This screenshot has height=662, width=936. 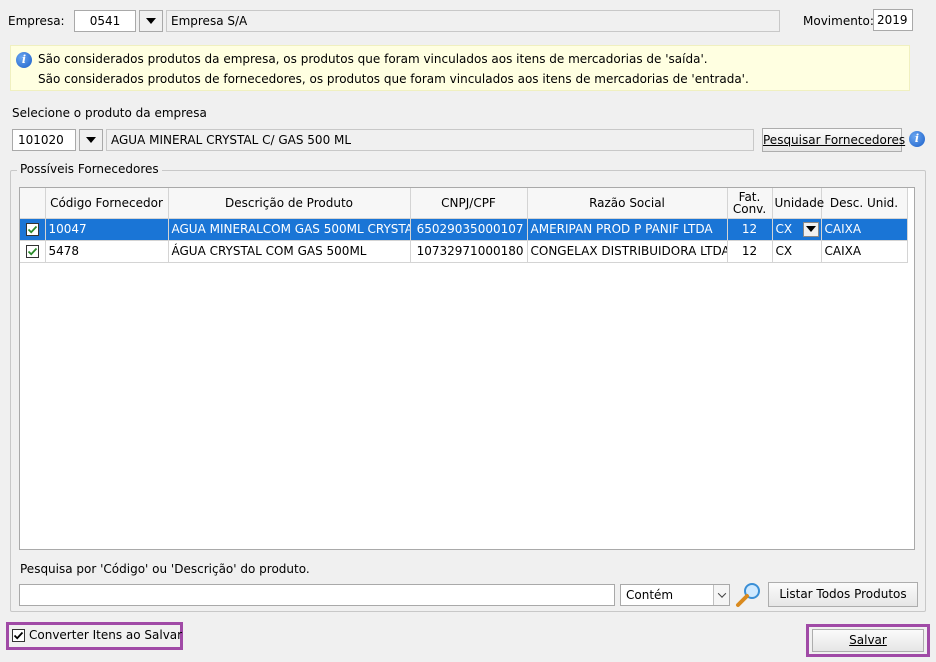 I want to click on search-magnifier-icon, so click(x=748, y=595).